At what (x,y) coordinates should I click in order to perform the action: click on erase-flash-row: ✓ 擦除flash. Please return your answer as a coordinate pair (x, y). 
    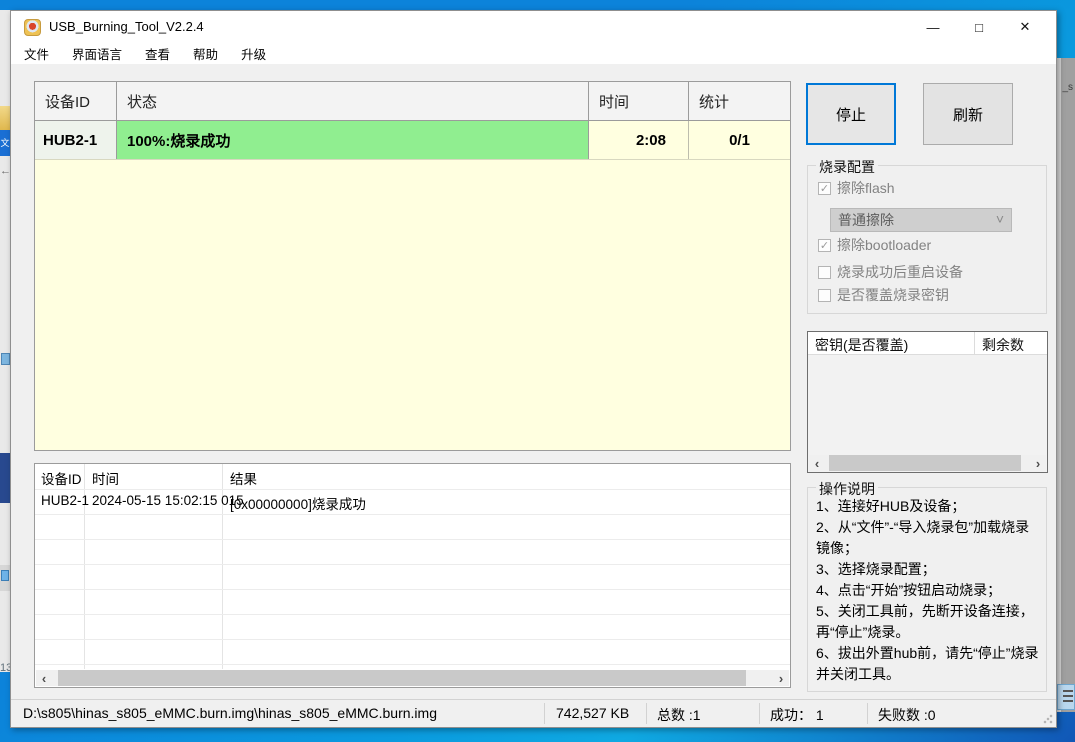
    Looking at the image, I should click on (856, 188).